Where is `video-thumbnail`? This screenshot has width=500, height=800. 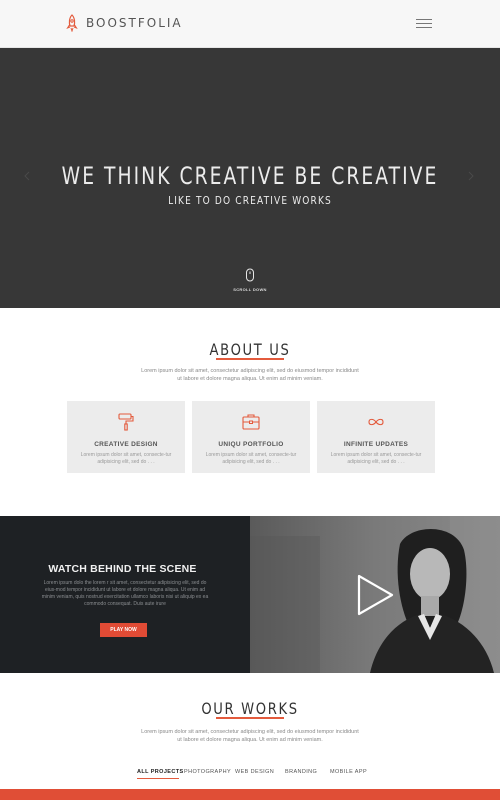 video-thumbnail is located at coordinates (375, 594).